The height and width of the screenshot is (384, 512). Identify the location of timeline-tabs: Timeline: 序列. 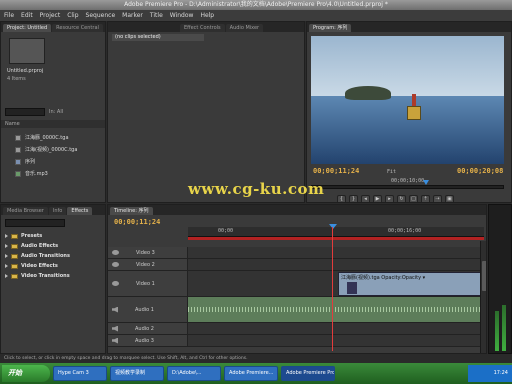
(297, 210).